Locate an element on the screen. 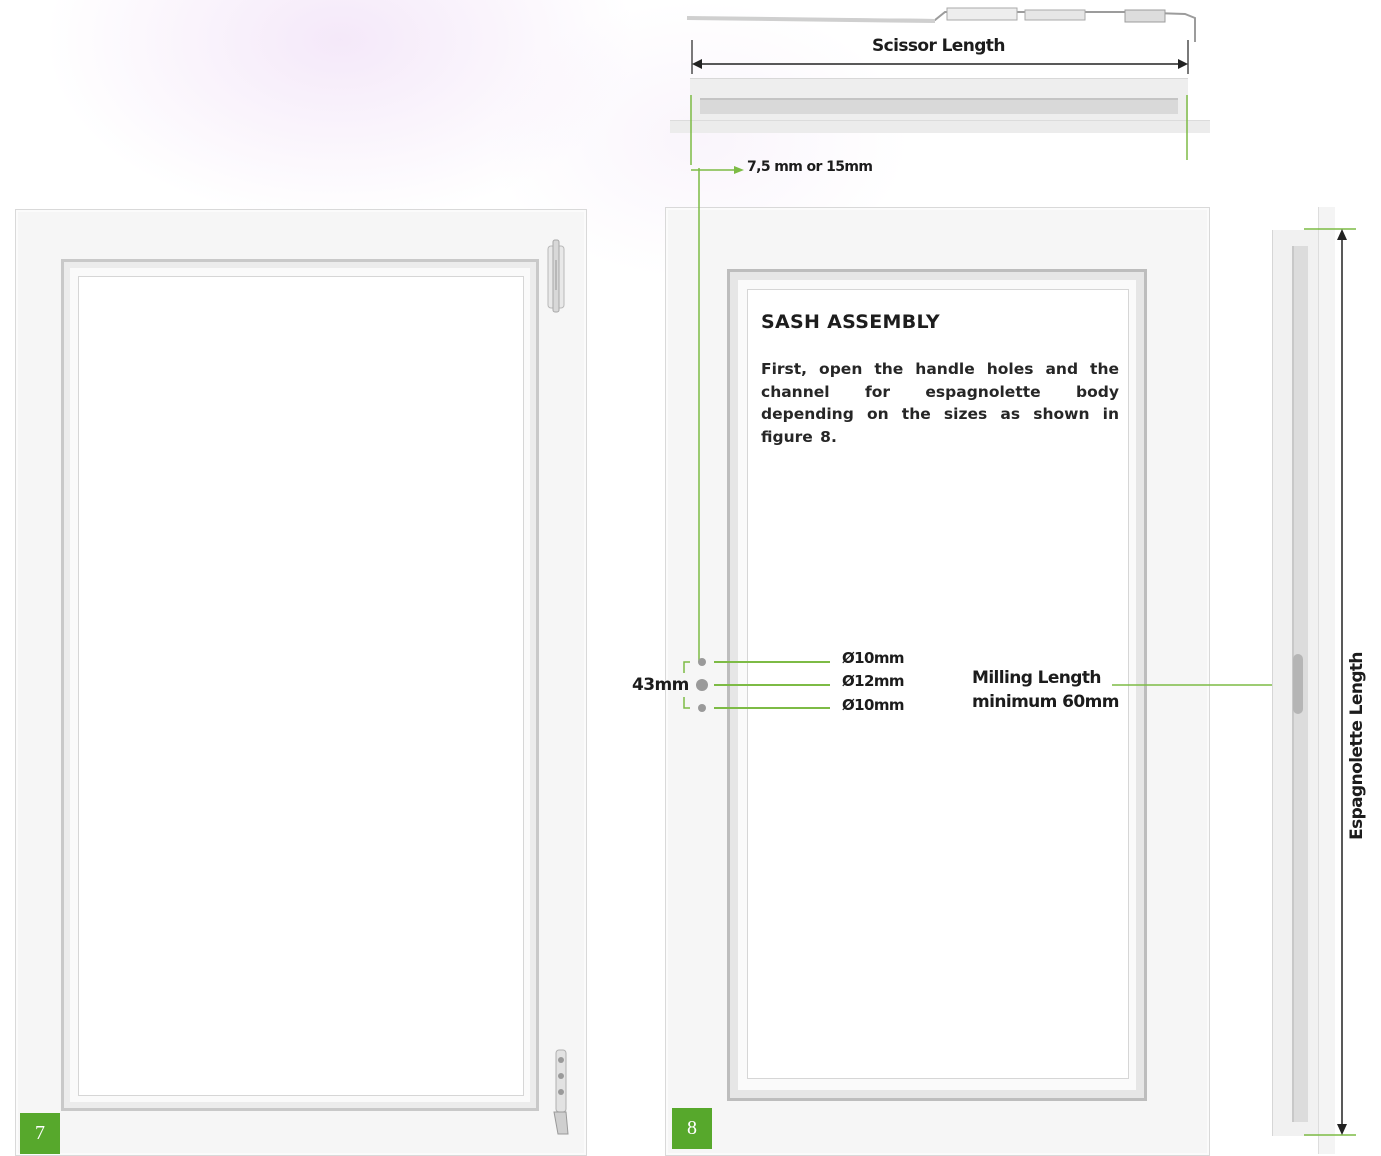 This screenshot has width=1381, height=1156. hole-10mm-top is located at coordinates (702, 662).